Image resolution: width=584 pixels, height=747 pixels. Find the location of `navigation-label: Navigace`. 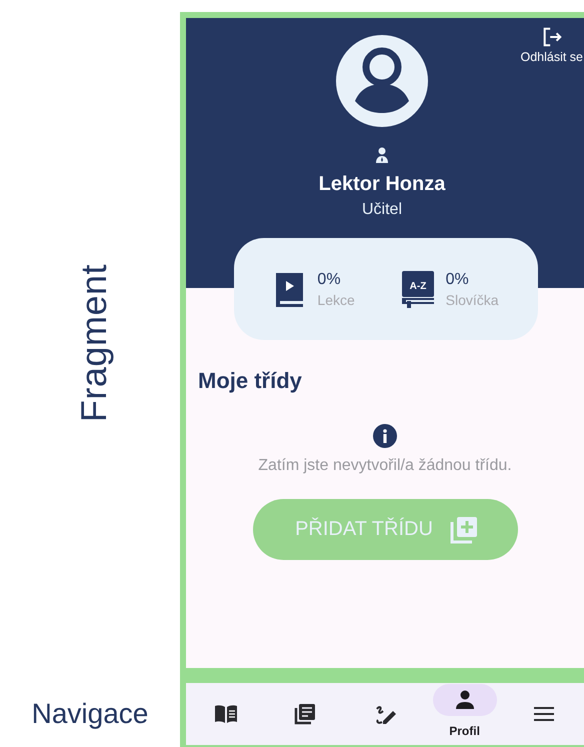

navigation-label: Navigace is located at coordinates (90, 714).